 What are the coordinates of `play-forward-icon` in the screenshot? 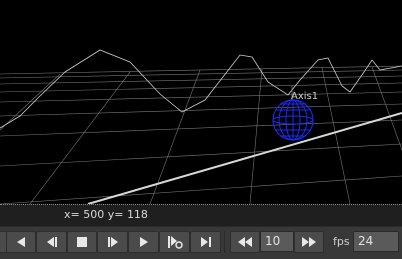 It's located at (143, 242).